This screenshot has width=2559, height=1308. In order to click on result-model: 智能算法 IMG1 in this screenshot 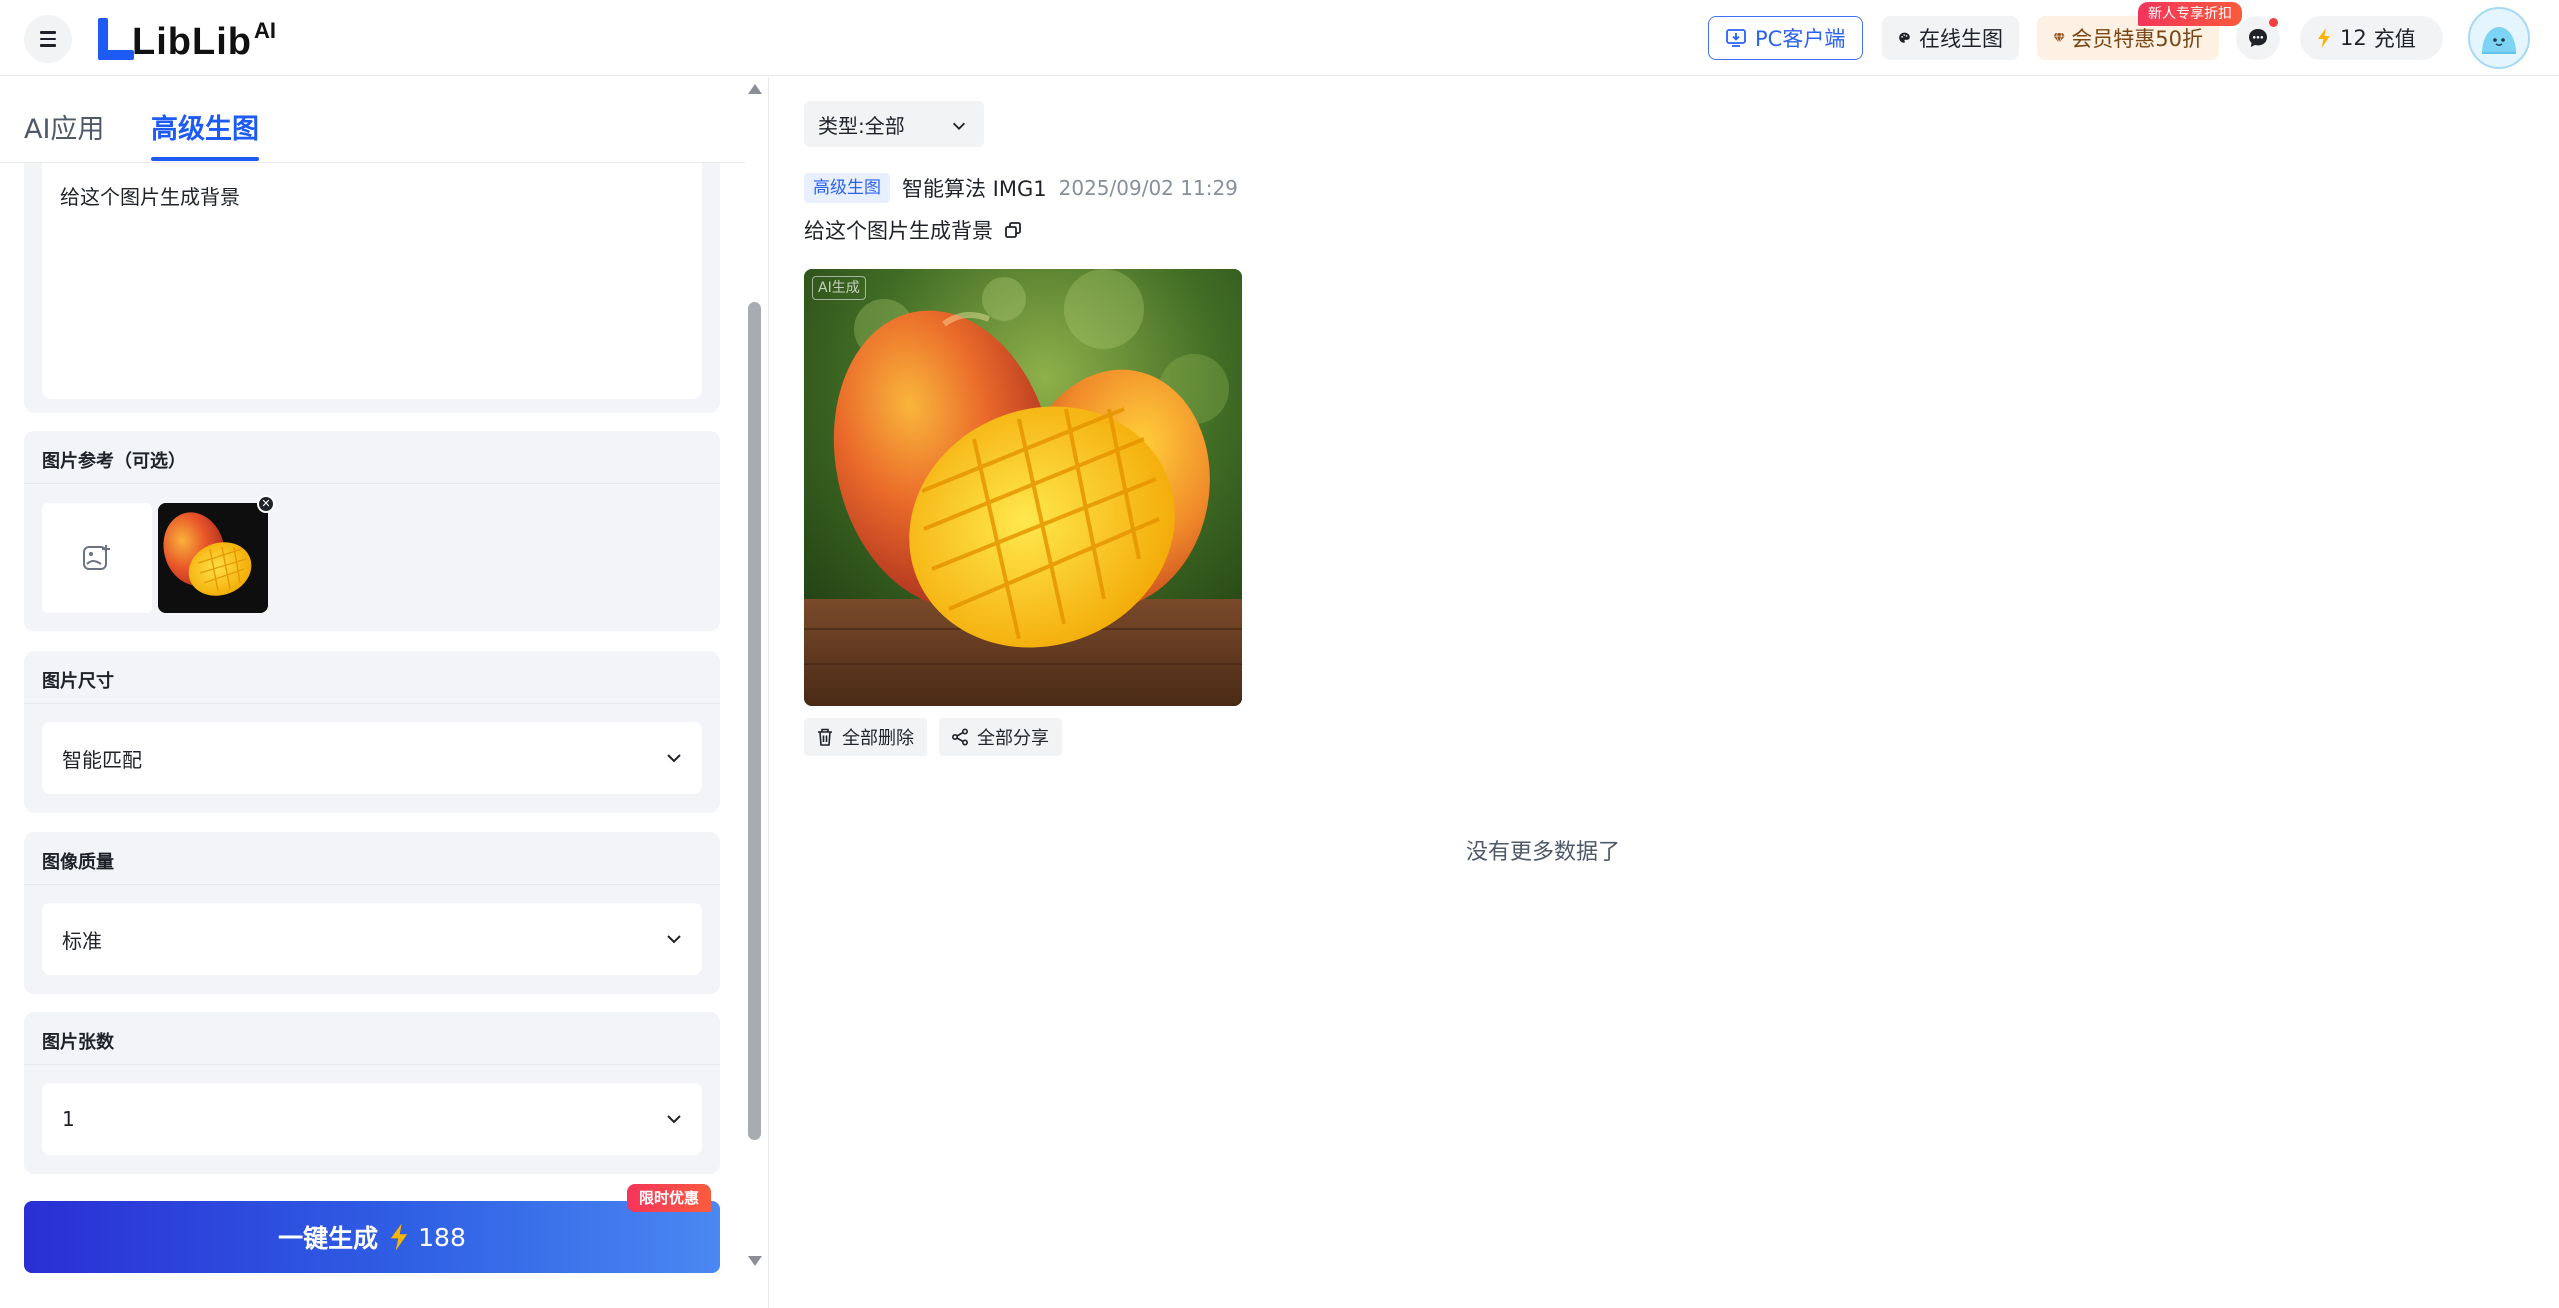, I will do `click(974, 189)`.